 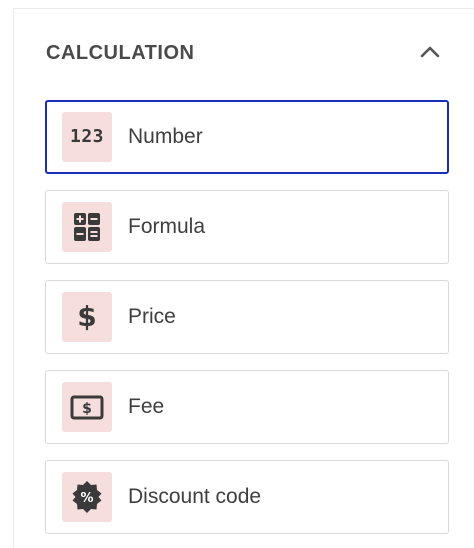 I want to click on field-option-label: Fee, so click(x=146, y=406).